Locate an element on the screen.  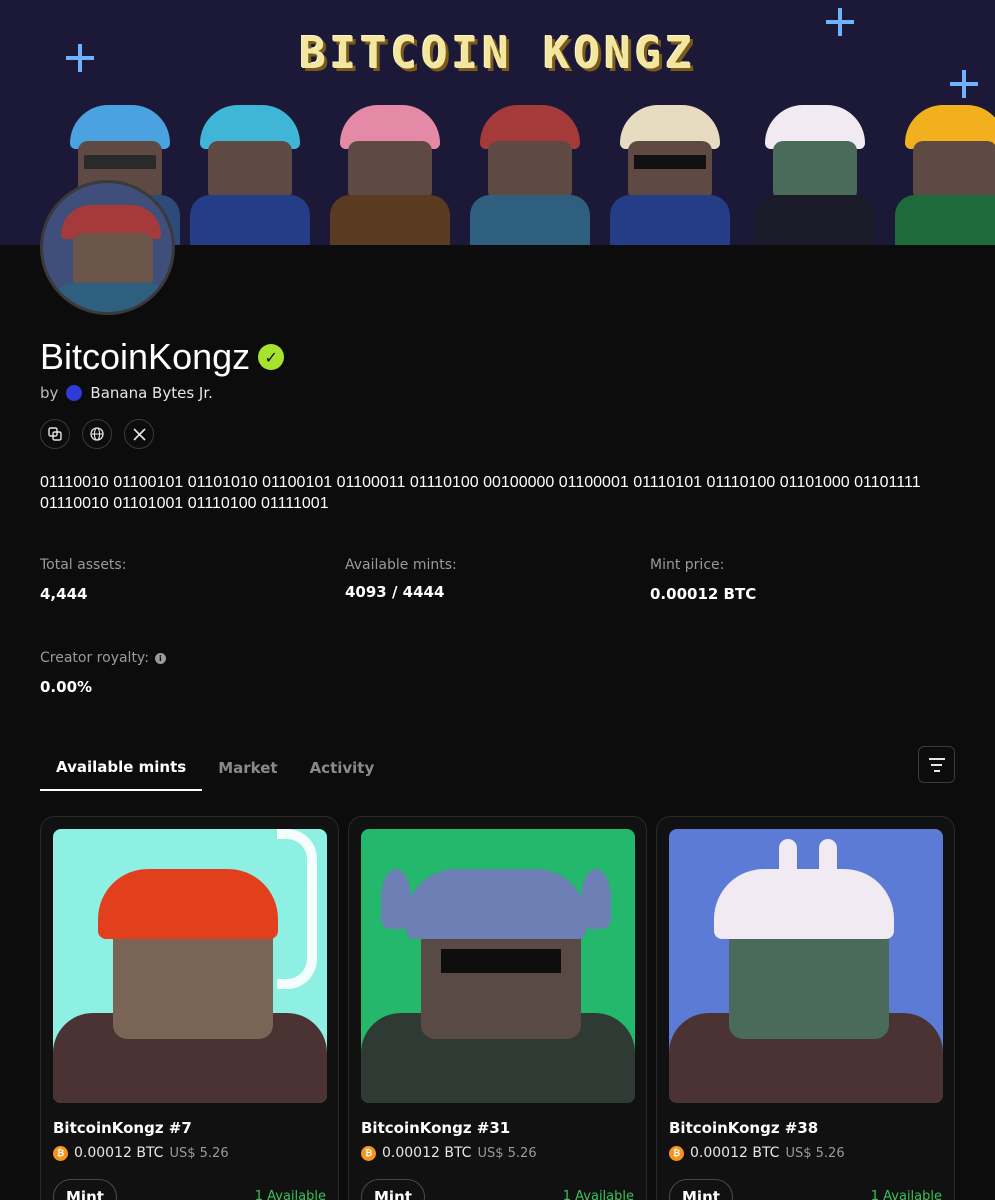
creator-avatar is located at coordinates (74, 393).